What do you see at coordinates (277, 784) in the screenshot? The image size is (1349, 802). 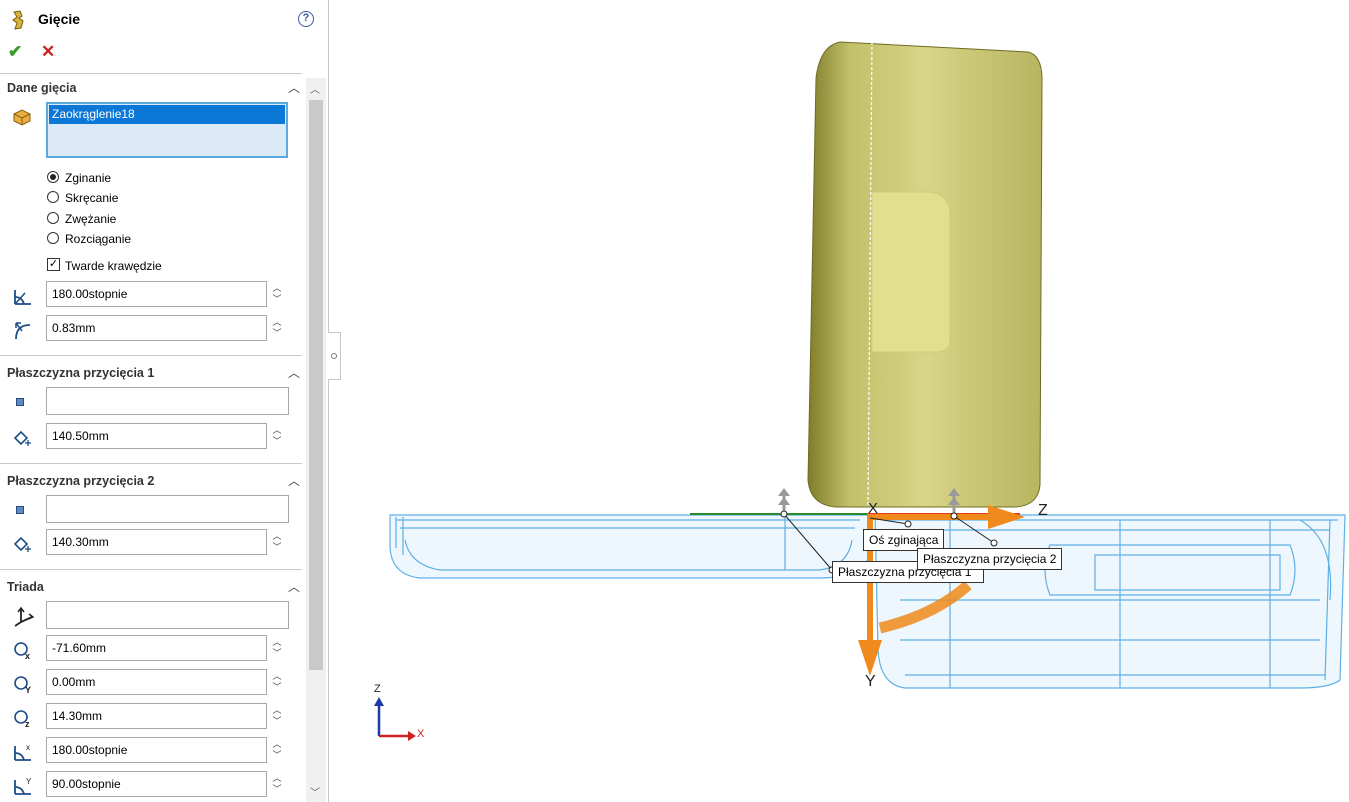 I see `rot-y-stepper: ︿ ﹀` at bounding box center [277, 784].